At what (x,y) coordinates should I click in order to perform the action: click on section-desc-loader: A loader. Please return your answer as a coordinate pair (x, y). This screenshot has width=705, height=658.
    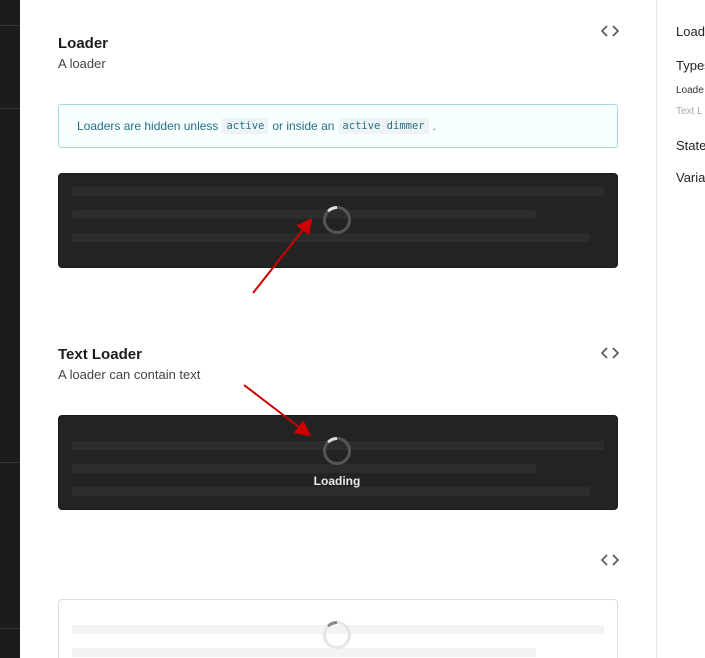
    Looking at the image, I should click on (82, 63).